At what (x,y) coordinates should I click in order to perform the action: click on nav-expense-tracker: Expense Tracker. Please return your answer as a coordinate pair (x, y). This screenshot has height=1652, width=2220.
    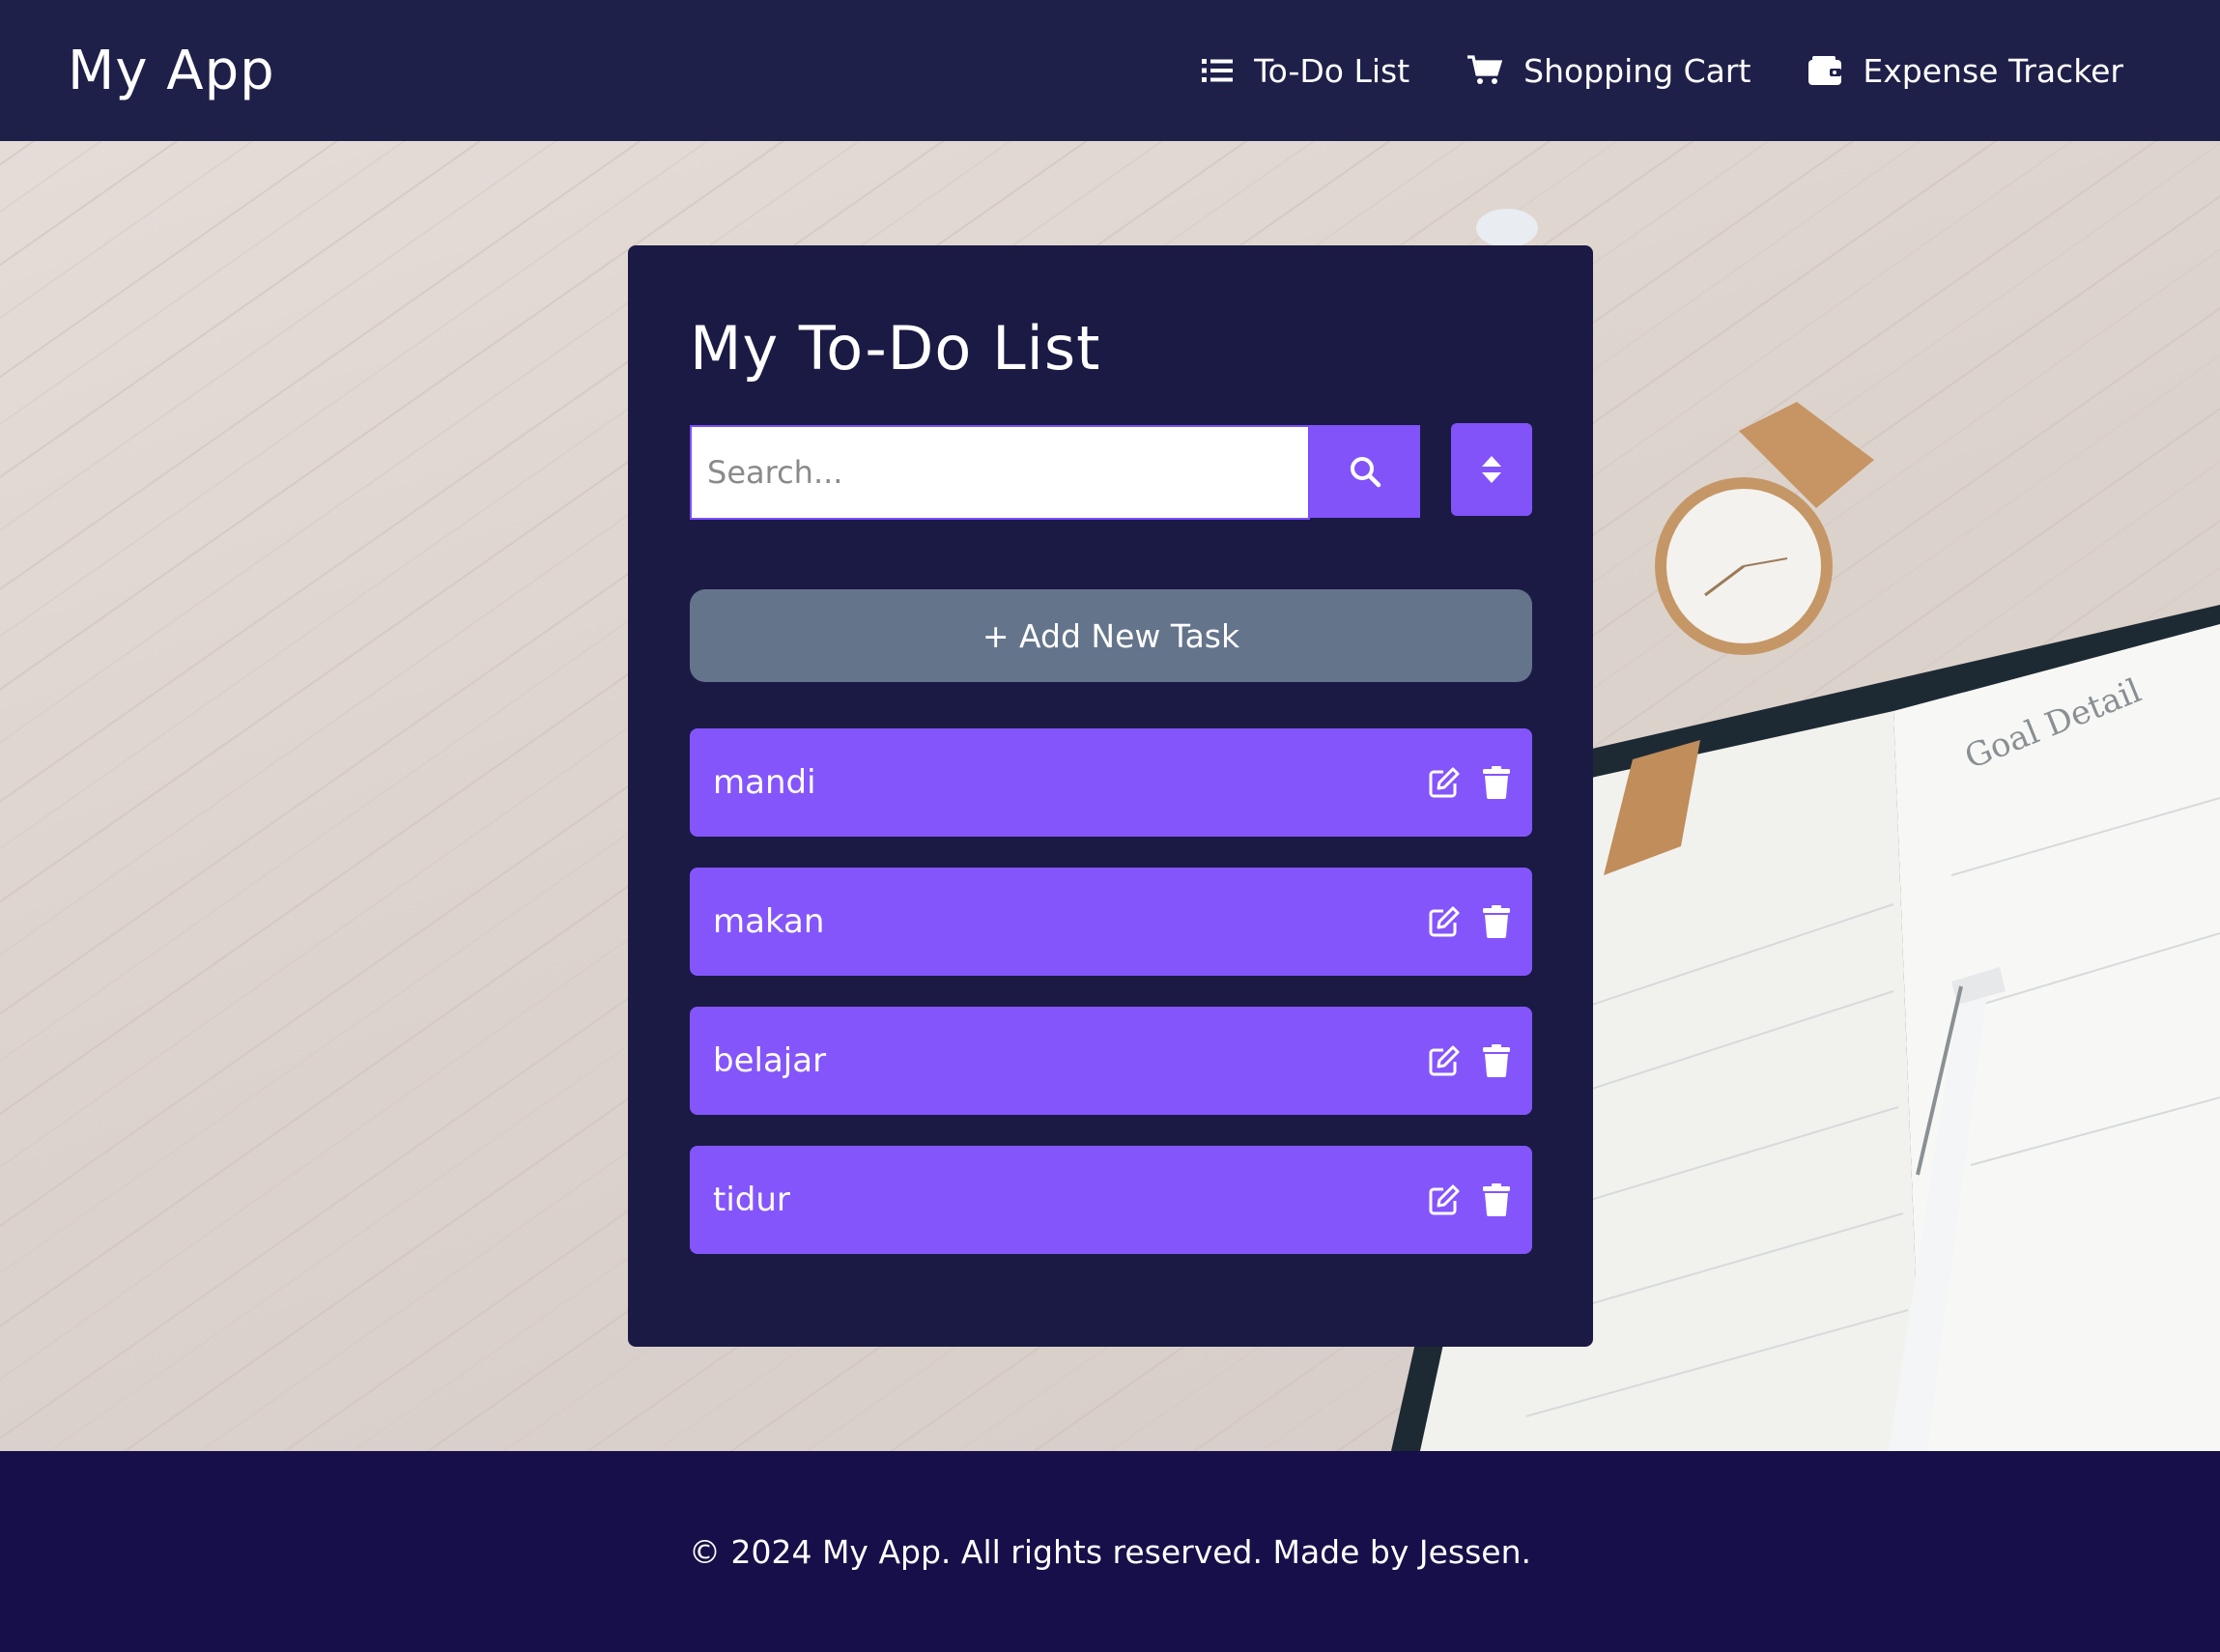
    Looking at the image, I should click on (1966, 71).